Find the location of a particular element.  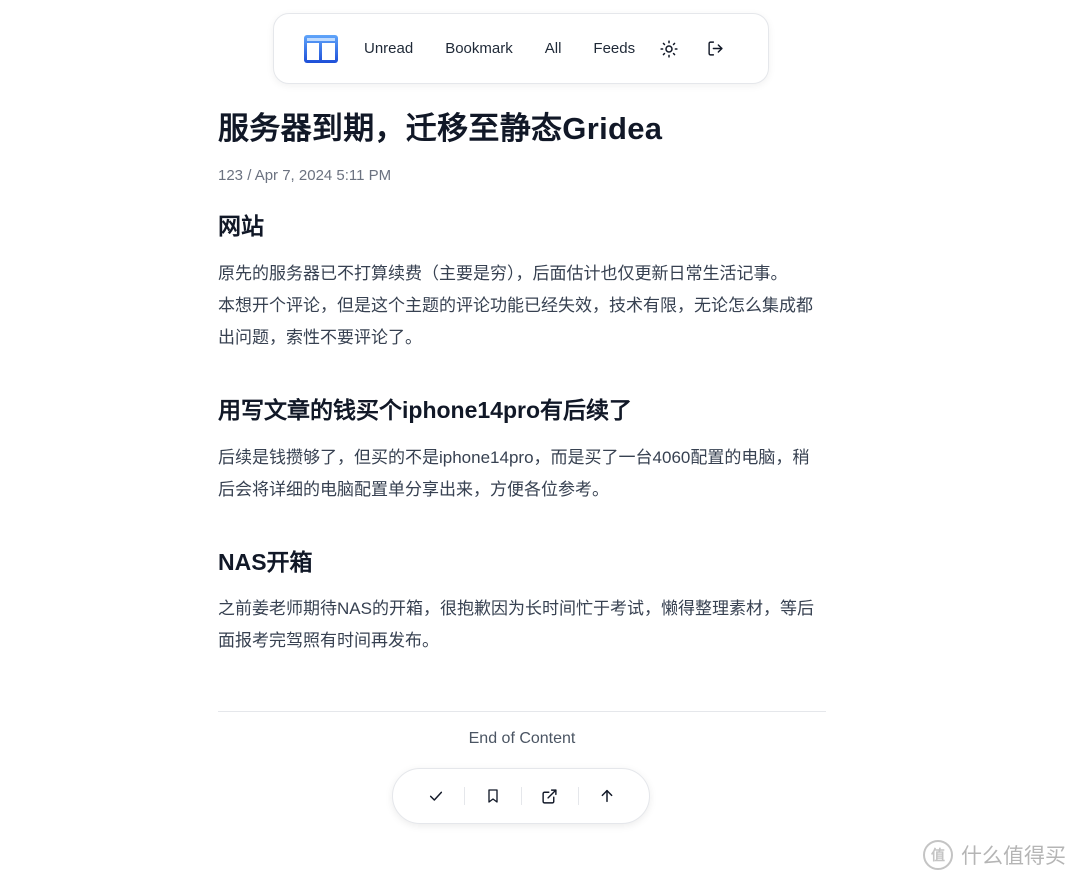

watermark-text: 什么值得买 is located at coordinates (1013, 856).